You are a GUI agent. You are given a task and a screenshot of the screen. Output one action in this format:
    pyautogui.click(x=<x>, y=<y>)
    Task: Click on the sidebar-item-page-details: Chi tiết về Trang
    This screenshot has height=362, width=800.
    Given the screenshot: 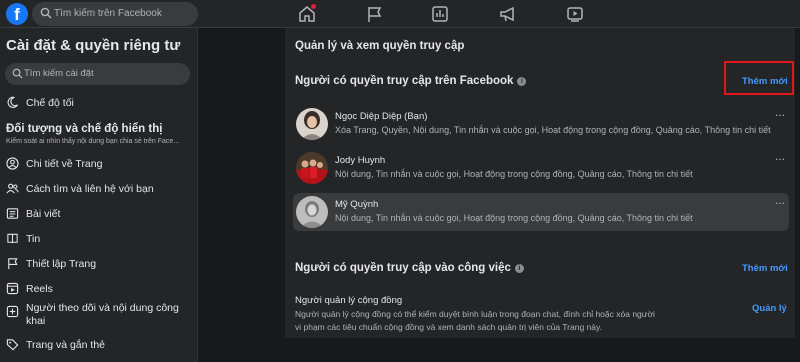 What is the action you would take?
    pyautogui.click(x=99, y=165)
    